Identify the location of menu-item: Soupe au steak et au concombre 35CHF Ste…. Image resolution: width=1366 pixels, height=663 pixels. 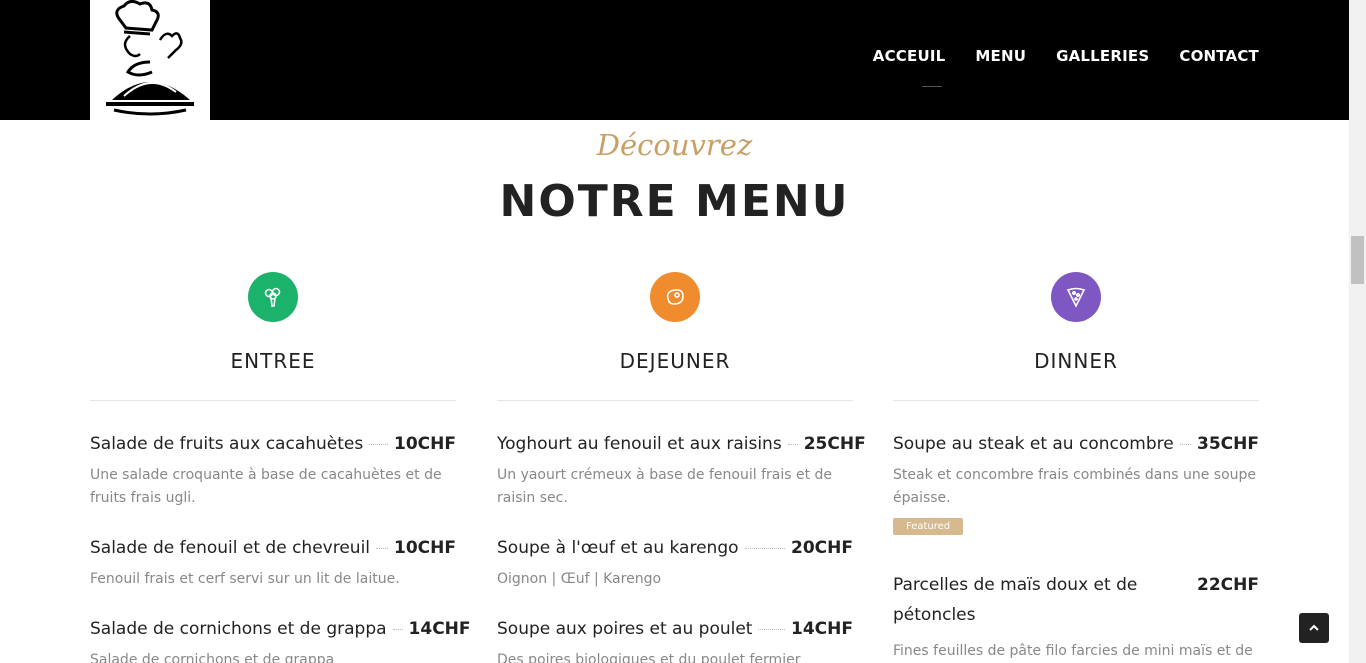
(1076, 484).